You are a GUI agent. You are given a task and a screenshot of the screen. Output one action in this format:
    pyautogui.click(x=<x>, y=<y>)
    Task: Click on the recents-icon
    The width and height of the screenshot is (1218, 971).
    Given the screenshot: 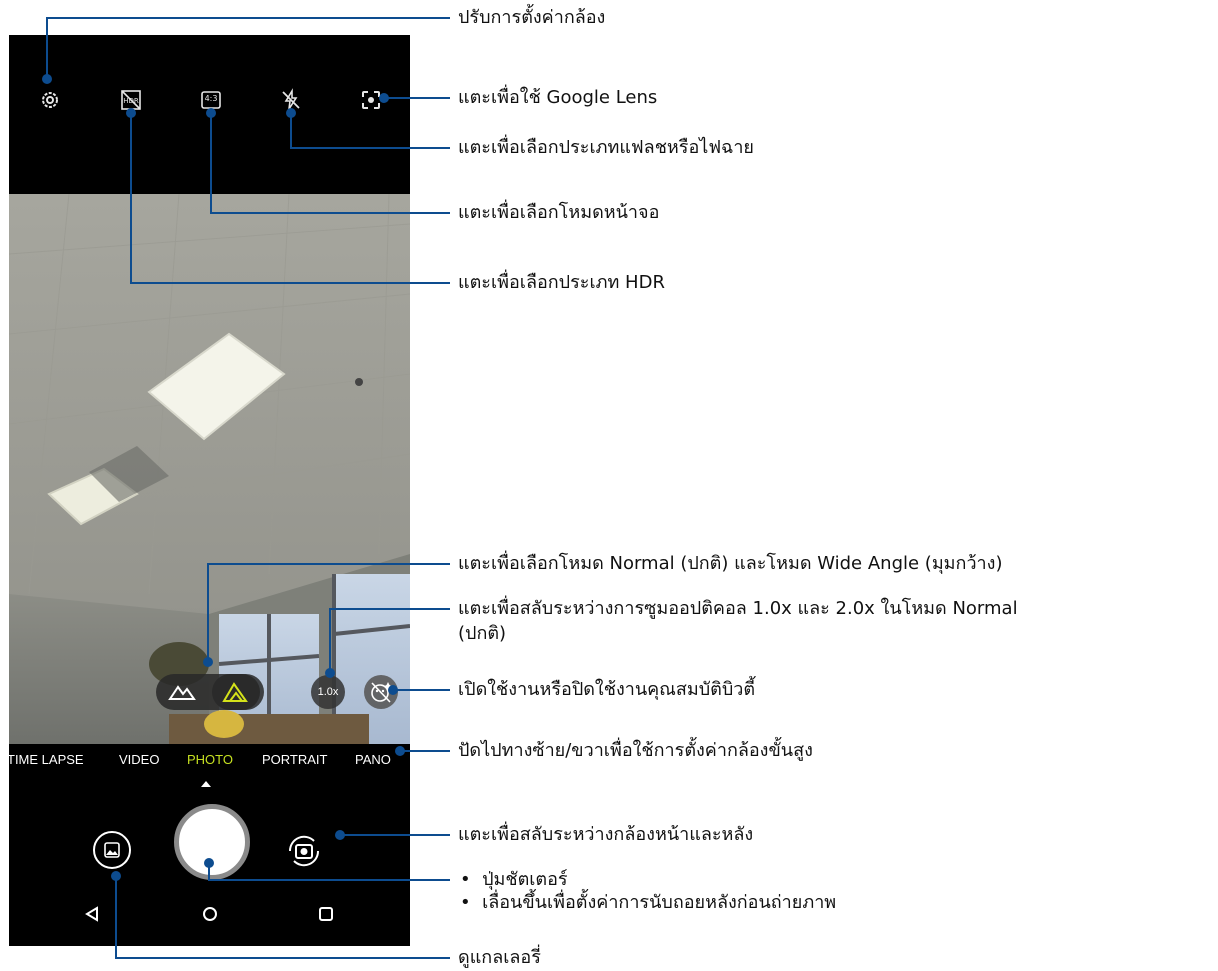 What is the action you would take?
    pyautogui.click(x=326, y=916)
    